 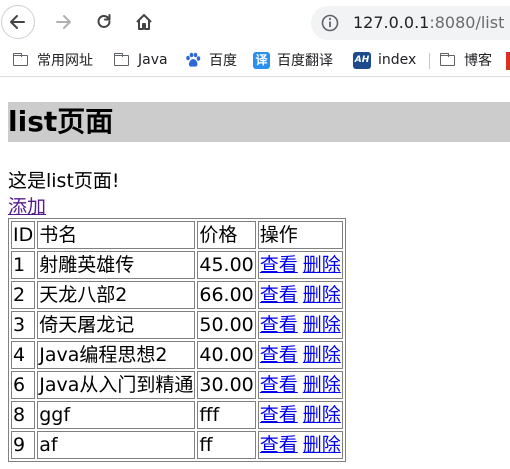 I want to click on home-button, so click(x=144, y=22).